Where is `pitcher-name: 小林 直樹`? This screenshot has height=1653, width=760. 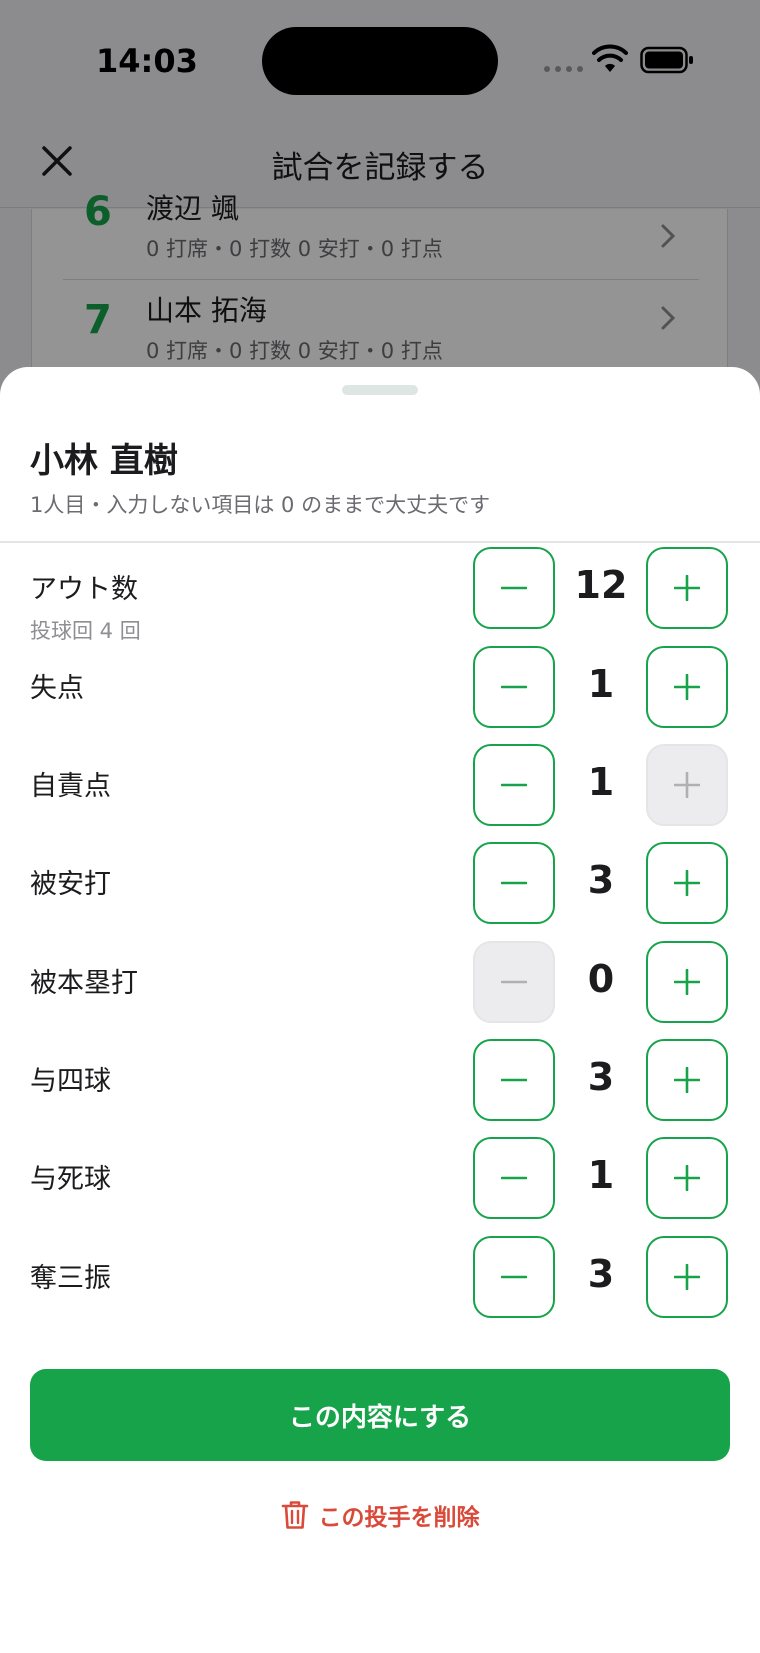 pitcher-name: 小林 直樹 is located at coordinates (104, 461).